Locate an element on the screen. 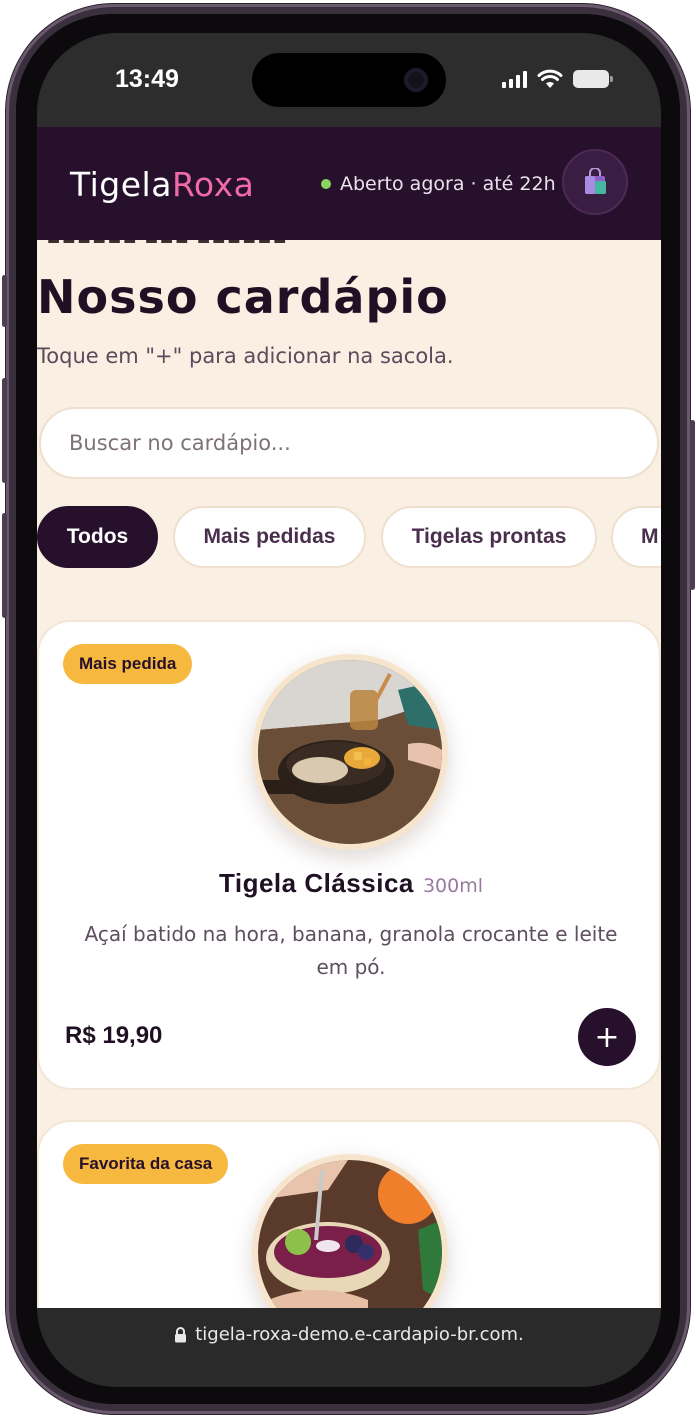 This screenshot has width=696, height=1418. chip-mais-pedidas: Mais pedidas is located at coordinates (269, 537).